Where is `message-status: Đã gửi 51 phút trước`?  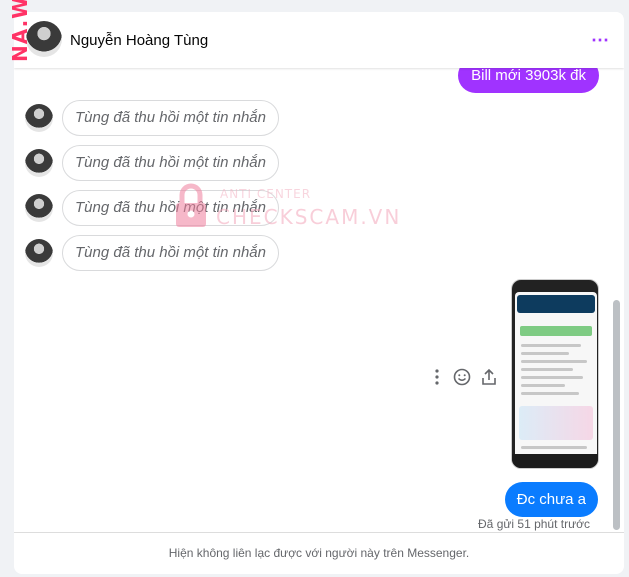
message-status: Đã gửi 51 phút trước is located at coordinates (534, 524).